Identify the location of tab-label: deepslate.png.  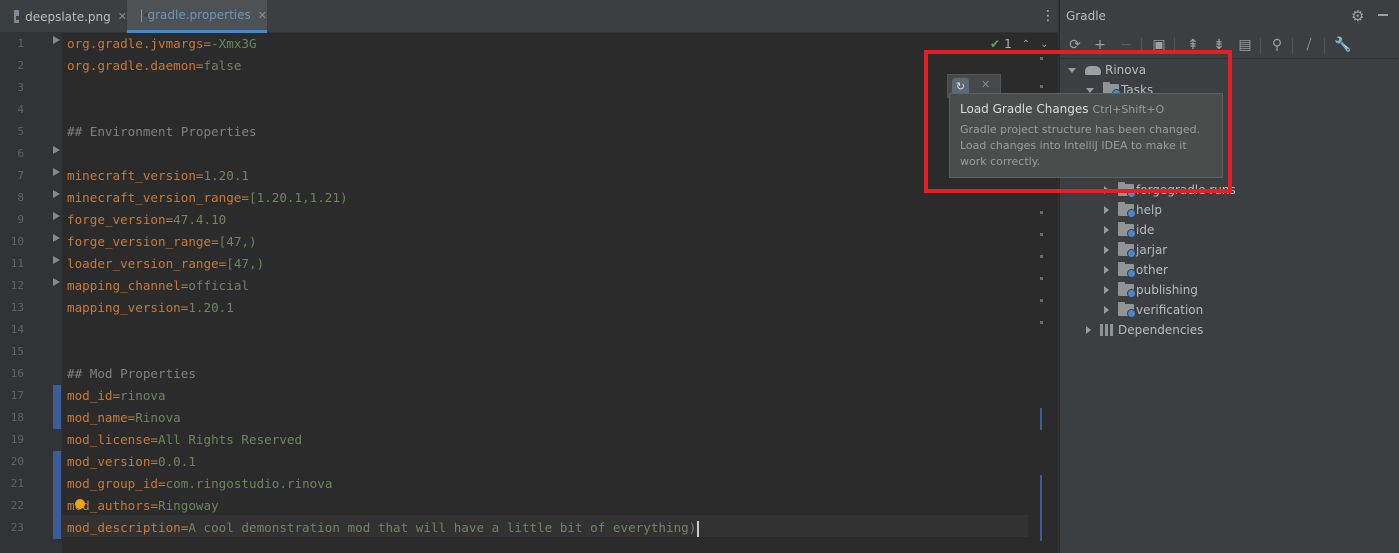
(68, 16).